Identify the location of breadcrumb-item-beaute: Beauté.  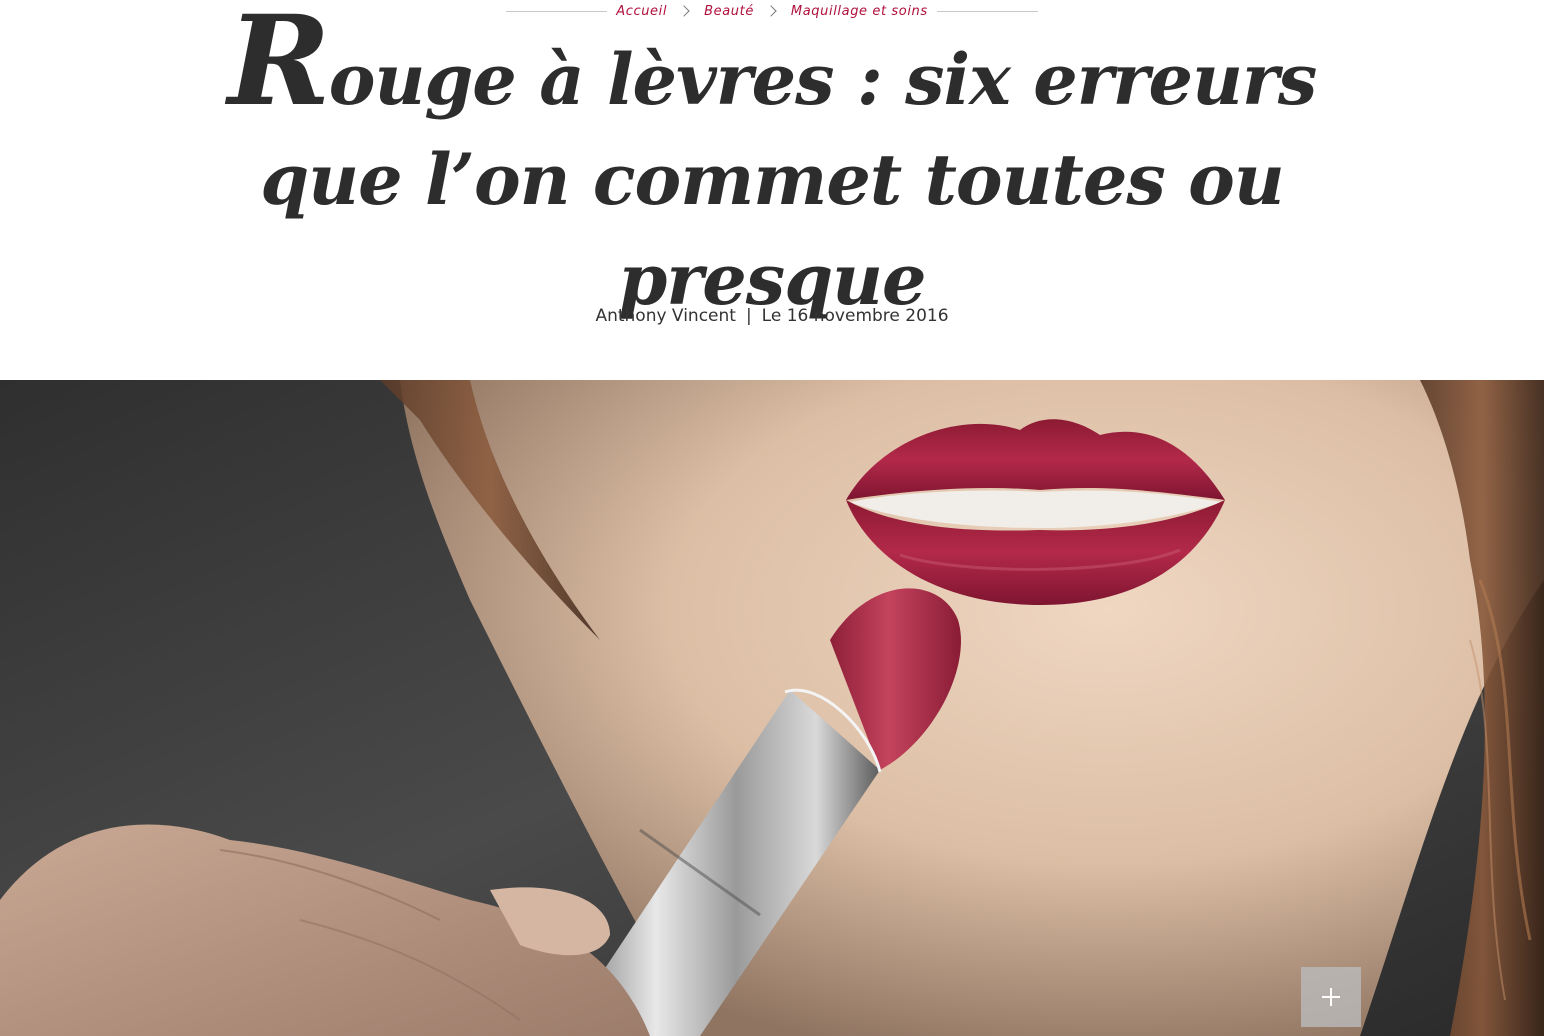
(729, 11).